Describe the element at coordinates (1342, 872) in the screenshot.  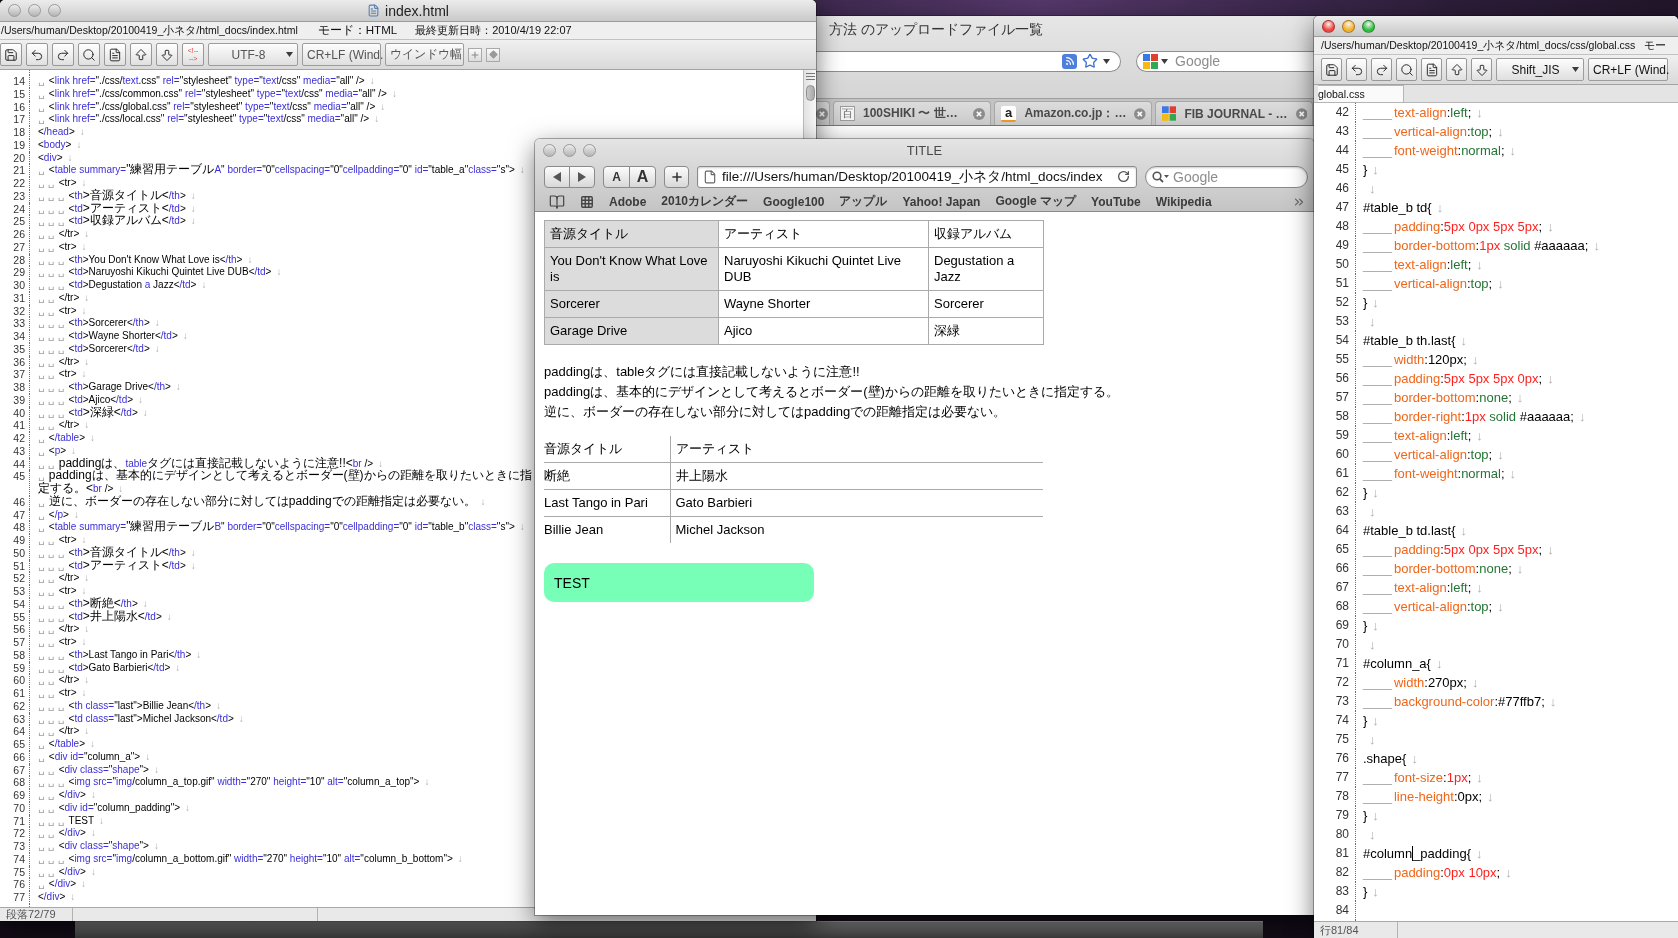
I see `line-number: 82` at that location.